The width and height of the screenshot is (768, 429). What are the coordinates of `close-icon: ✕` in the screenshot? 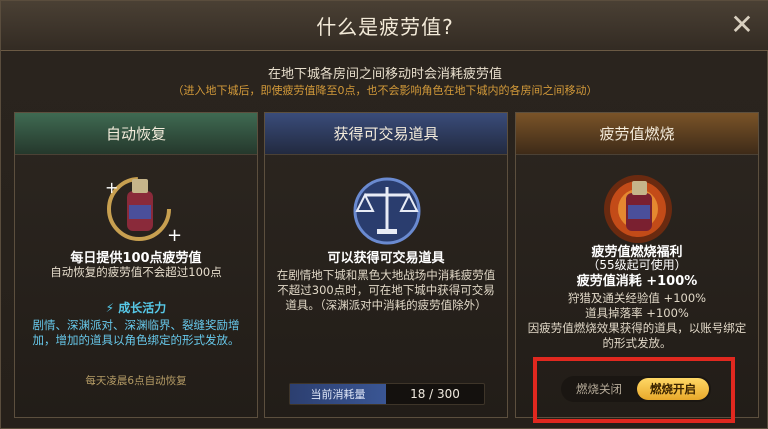 It's located at (742, 25).